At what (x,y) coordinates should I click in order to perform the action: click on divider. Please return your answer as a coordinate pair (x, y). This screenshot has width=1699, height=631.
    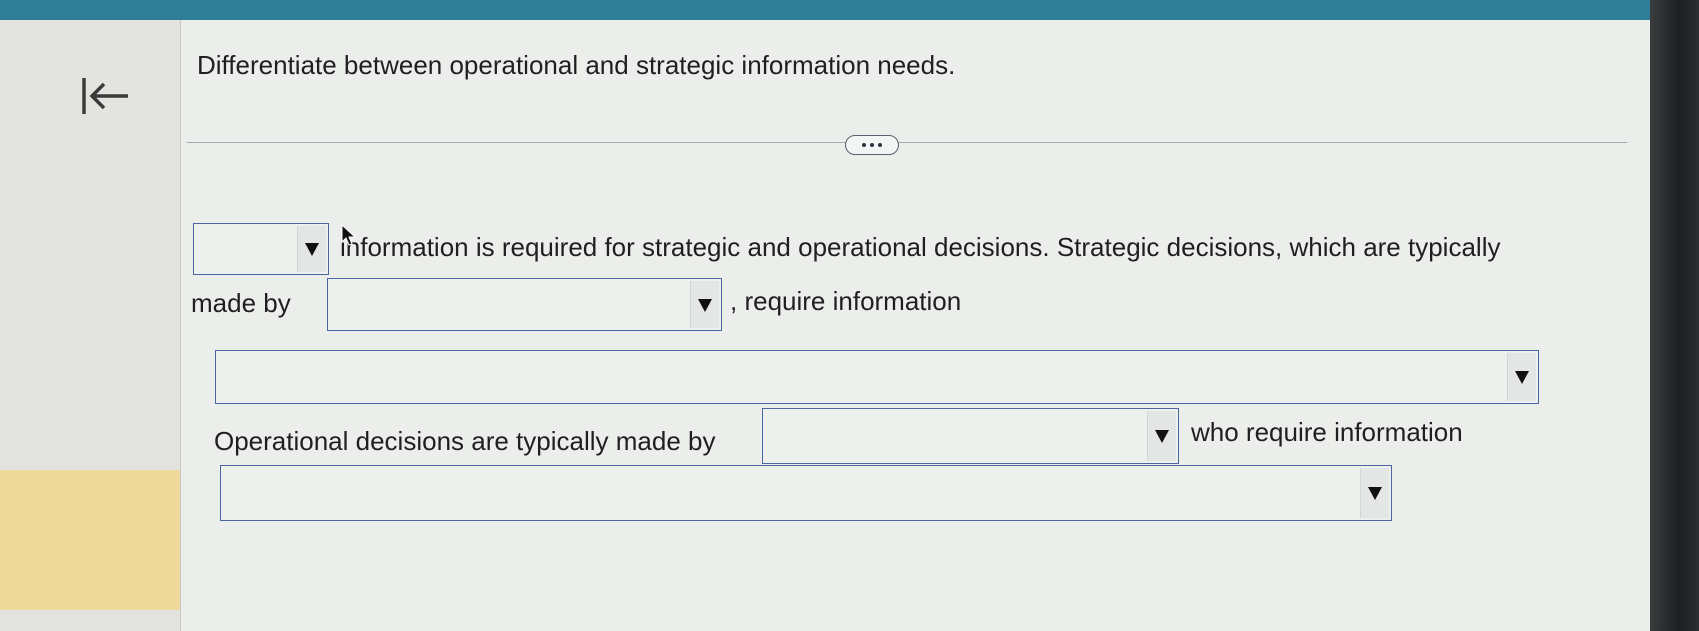
    Looking at the image, I should click on (907, 142).